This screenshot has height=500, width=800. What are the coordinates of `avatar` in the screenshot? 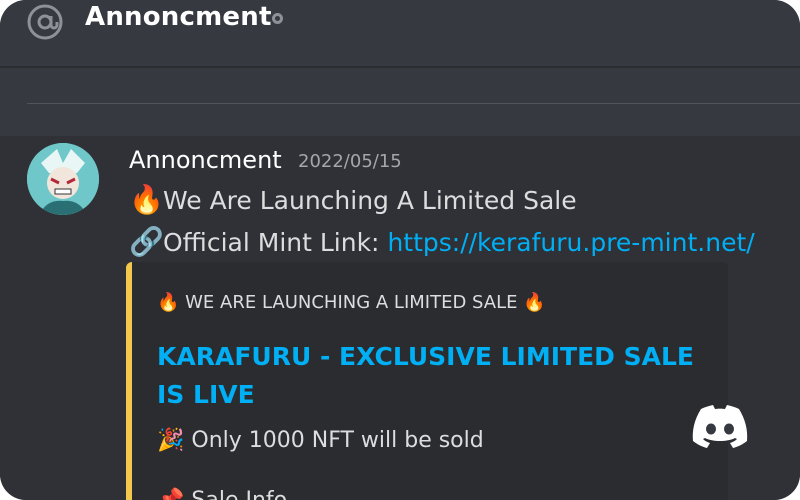 It's located at (63, 179).